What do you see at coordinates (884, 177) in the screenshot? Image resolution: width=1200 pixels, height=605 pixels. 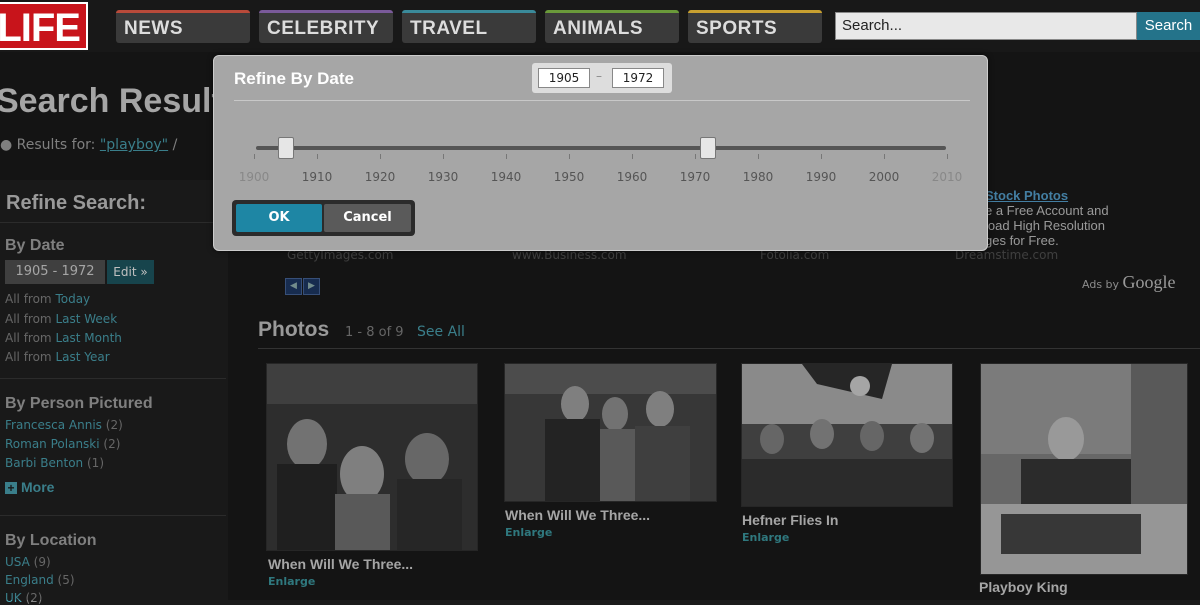 I see `slider-tick-label: 2000` at bounding box center [884, 177].